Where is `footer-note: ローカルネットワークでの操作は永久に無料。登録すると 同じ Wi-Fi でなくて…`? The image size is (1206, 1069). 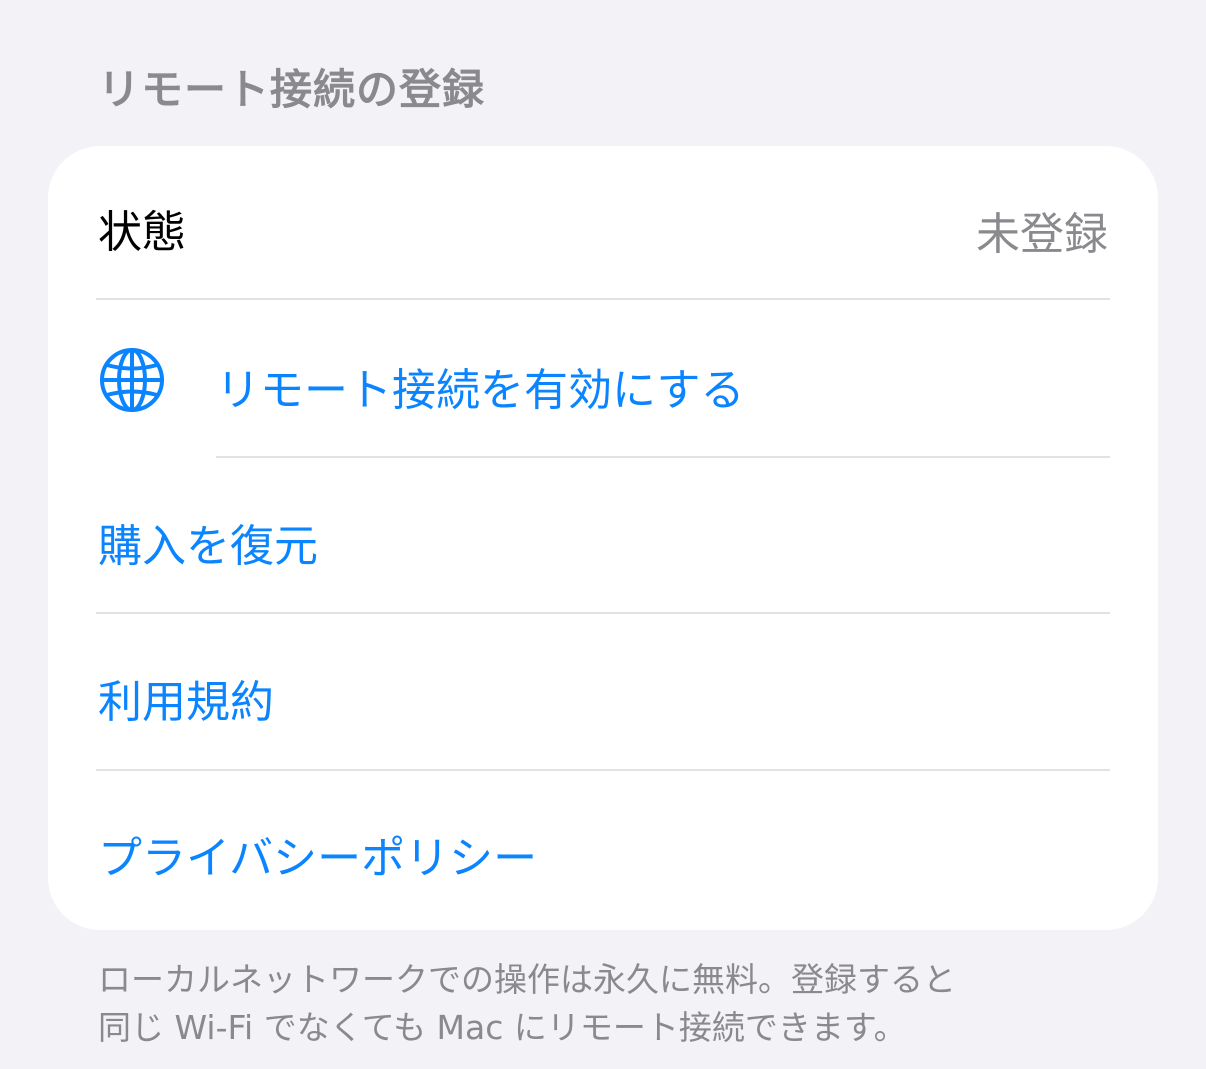 footer-note: ローカルネットワークでの操作は永久に無料。登録すると 同じ Wi-Fi でなくて… is located at coordinates (598, 1004).